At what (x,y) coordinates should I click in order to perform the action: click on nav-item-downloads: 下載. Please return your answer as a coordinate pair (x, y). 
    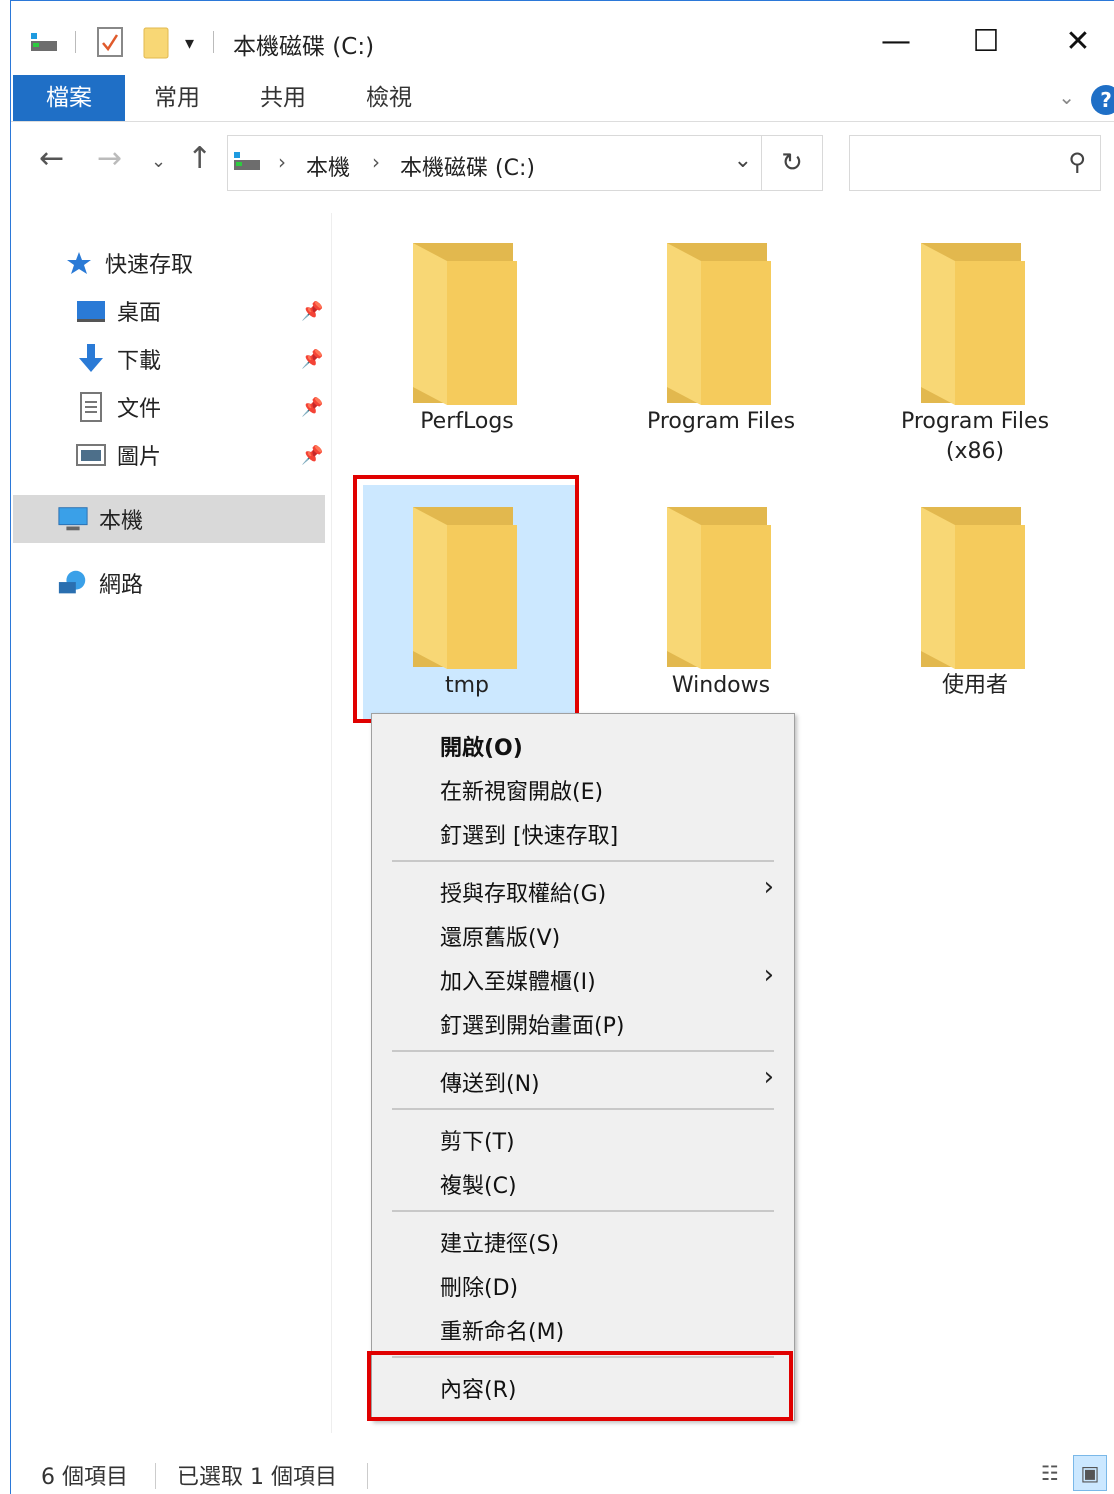
    Looking at the image, I should click on (118, 359).